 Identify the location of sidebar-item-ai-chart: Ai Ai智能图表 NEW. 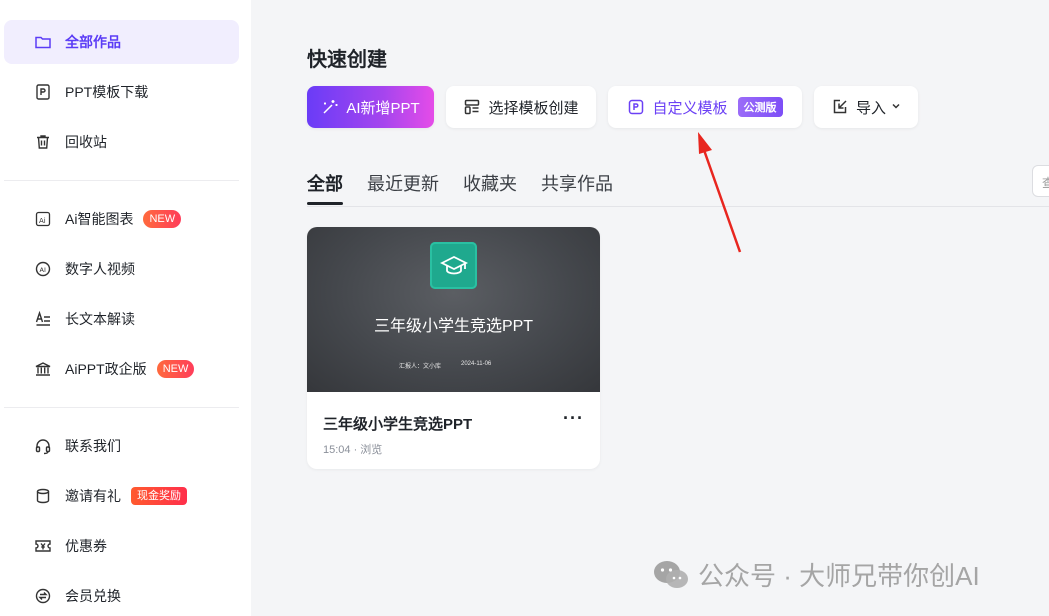
(121, 219).